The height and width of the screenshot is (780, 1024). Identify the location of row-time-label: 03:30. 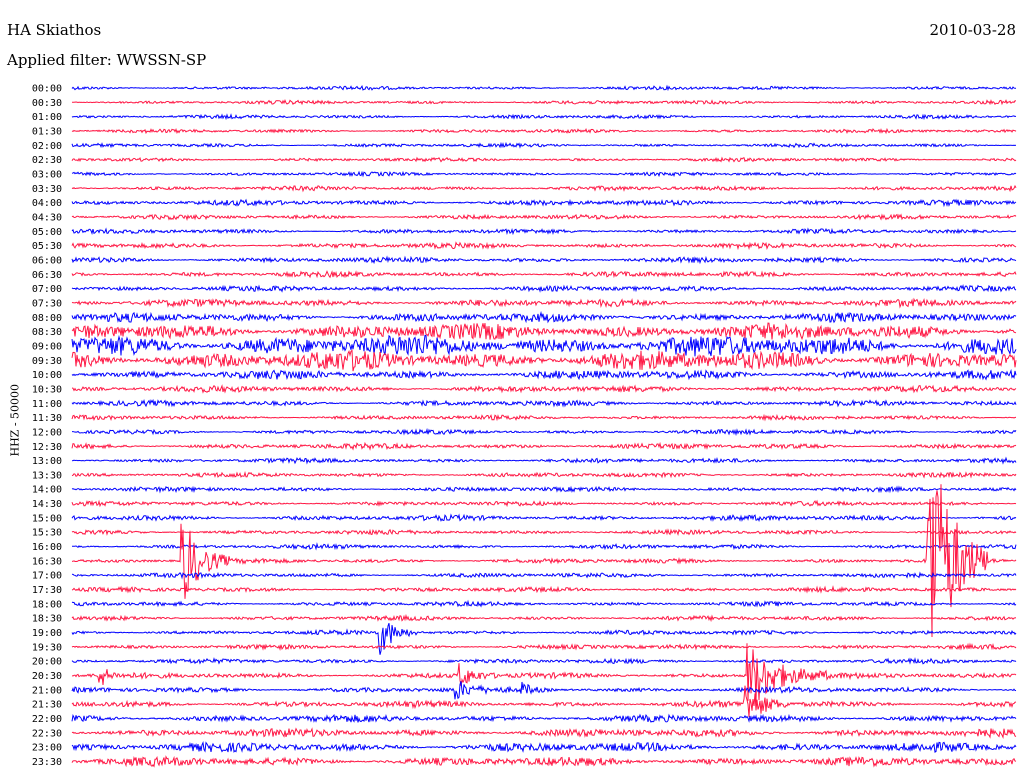
(47, 189).